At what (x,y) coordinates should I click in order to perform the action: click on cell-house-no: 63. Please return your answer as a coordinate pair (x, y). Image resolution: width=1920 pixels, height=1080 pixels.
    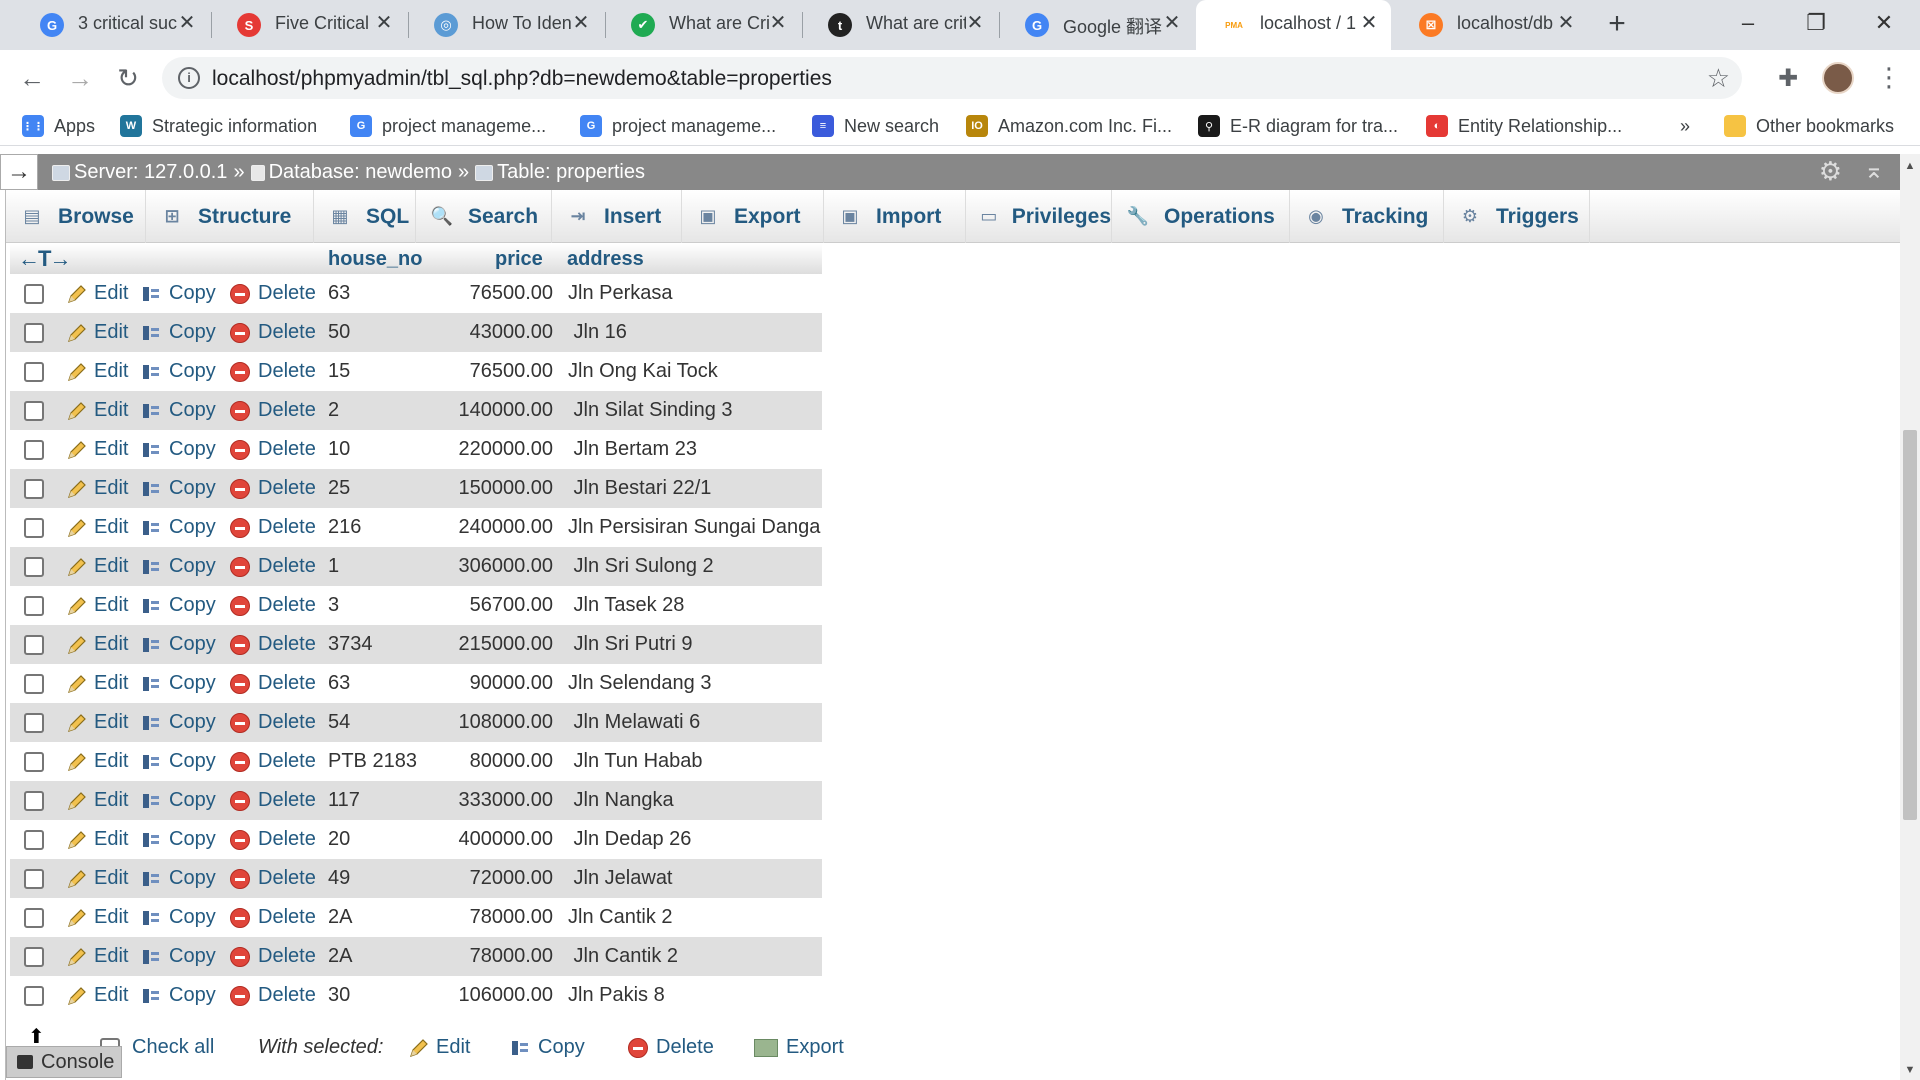
    Looking at the image, I should click on (339, 683).